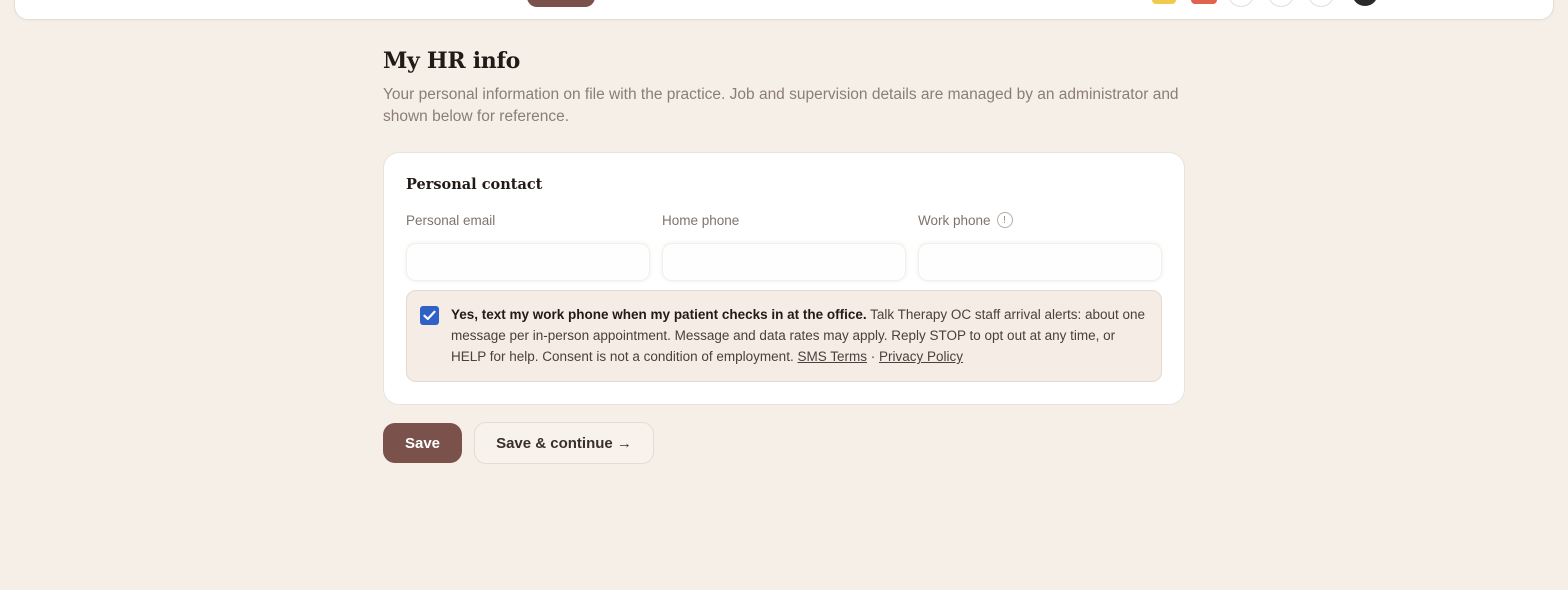 The height and width of the screenshot is (590, 1568). I want to click on personal-email-input, so click(528, 262).